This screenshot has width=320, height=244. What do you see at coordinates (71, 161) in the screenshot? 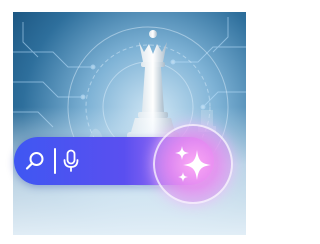
I see `microphone-icon` at bounding box center [71, 161].